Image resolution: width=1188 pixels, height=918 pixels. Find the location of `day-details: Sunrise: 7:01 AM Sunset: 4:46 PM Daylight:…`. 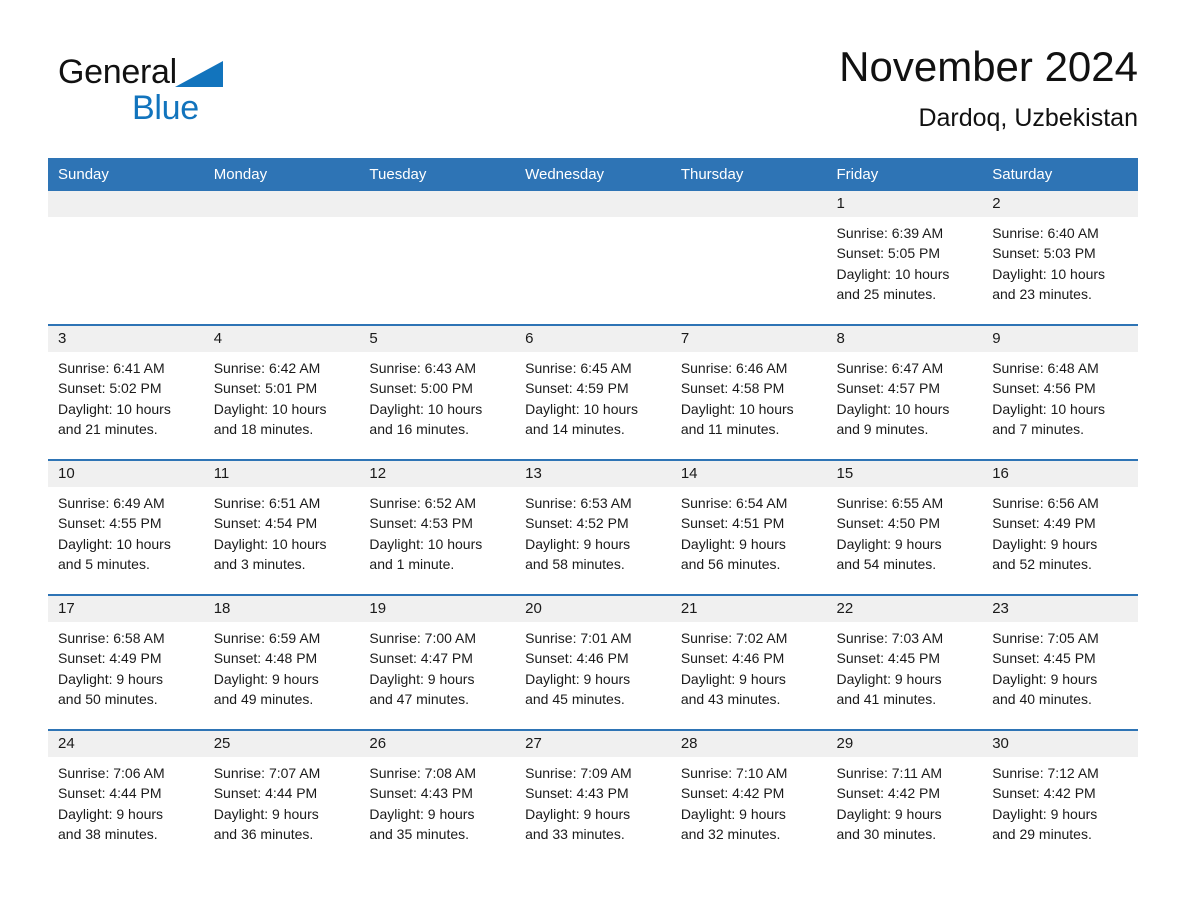

day-details: Sunrise: 7:01 AM Sunset: 4:46 PM Daylight:… is located at coordinates (593, 666).